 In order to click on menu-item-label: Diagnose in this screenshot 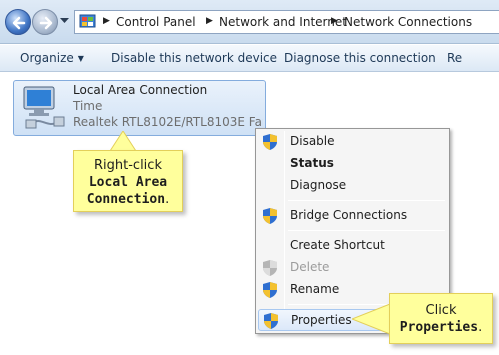, I will do `click(318, 185)`.